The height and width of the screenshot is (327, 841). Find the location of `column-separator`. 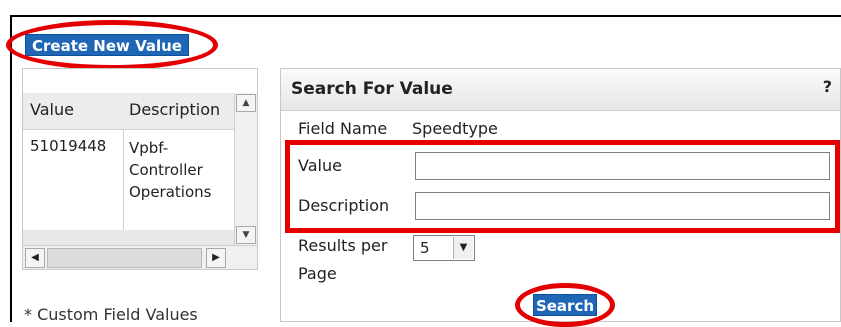

column-separator is located at coordinates (123, 180).